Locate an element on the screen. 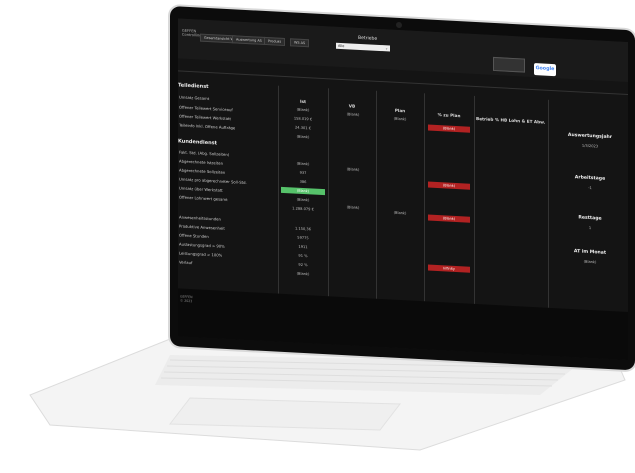  cell-ist: 92 % is located at coordinates (303, 265).